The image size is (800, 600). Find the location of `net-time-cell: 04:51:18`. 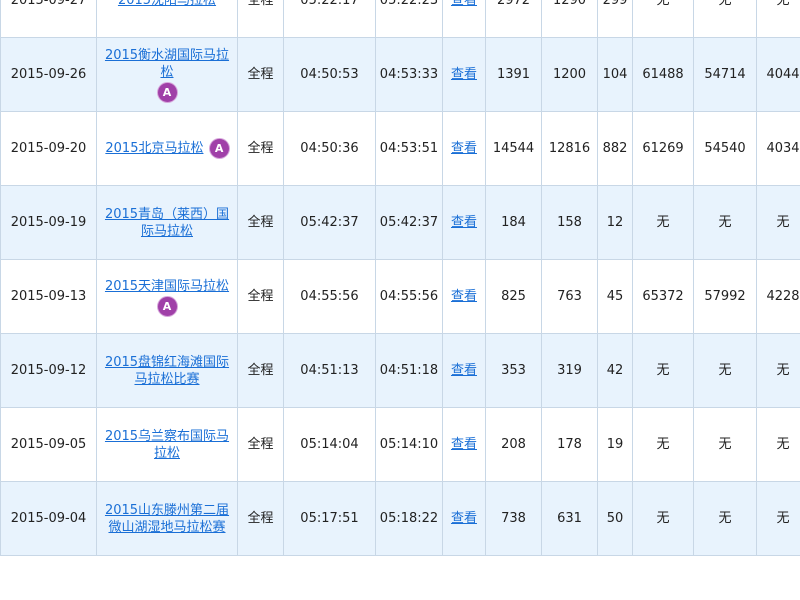

net-time-cell: 04:51:18 is located at coordinates (409, 370).